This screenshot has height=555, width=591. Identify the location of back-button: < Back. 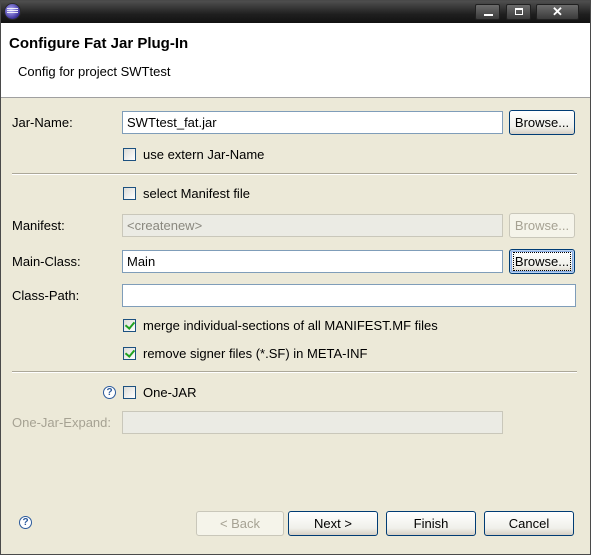
(240, 523).